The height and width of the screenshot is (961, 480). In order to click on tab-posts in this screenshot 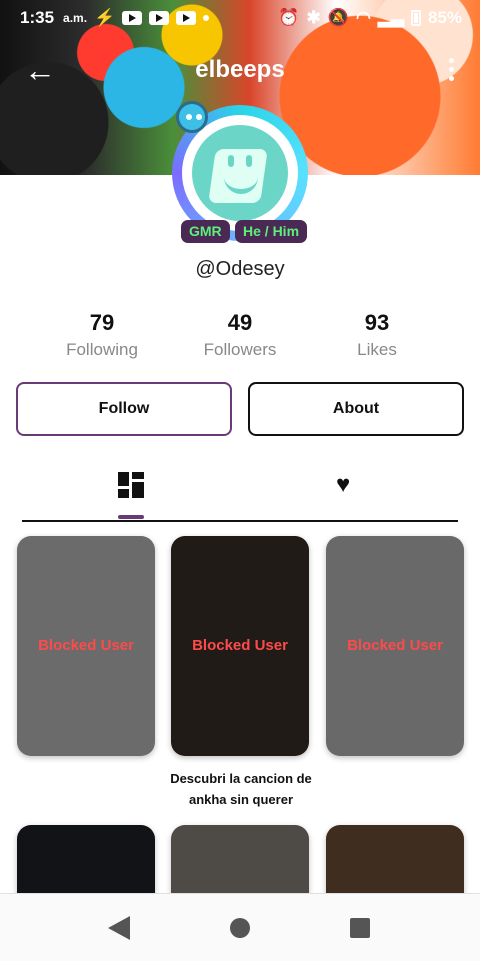, I will do `click(134, 490)`.